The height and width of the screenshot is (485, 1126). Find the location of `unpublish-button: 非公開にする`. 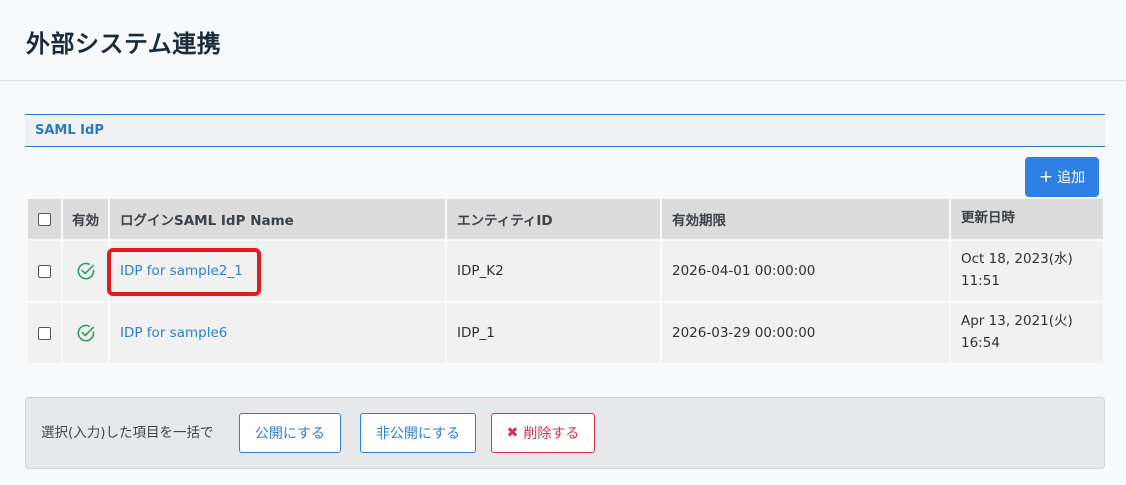

unpublish-button: 非公開にする is located at coordinates (418, 433).